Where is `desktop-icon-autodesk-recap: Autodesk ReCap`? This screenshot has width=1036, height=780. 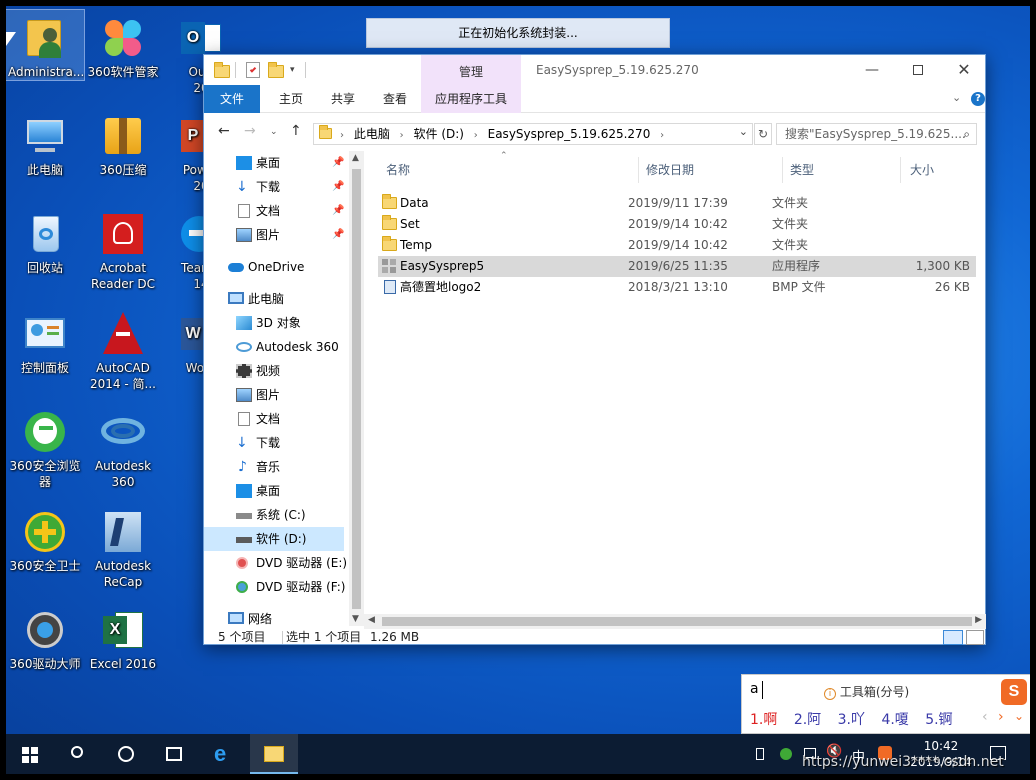 desktop-icon-autodesk-recap: Autodesk ReCap is located at coordinates (123, 547).